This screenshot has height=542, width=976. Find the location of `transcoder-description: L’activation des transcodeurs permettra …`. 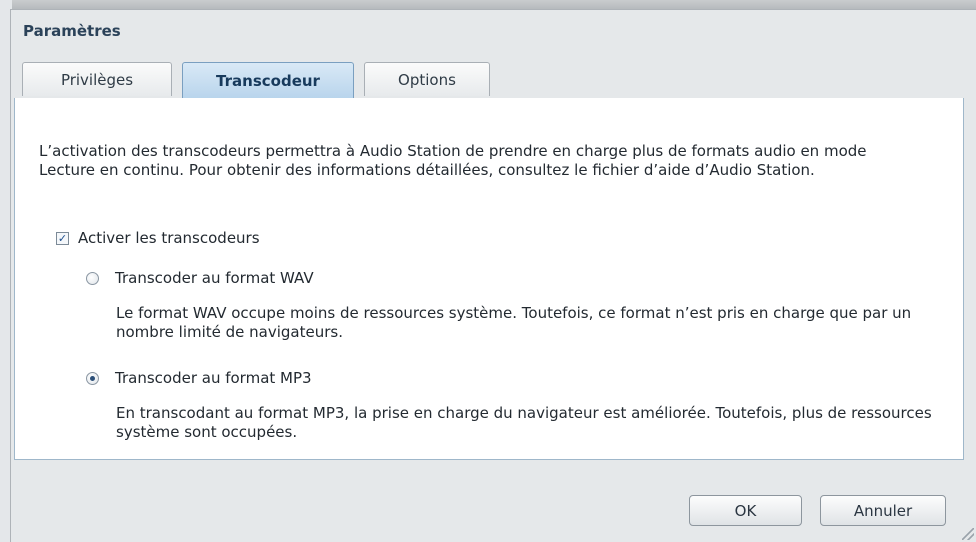

transcoder-description: L’activation des transcodeurs permettra … is located at coordinates (453, 160).